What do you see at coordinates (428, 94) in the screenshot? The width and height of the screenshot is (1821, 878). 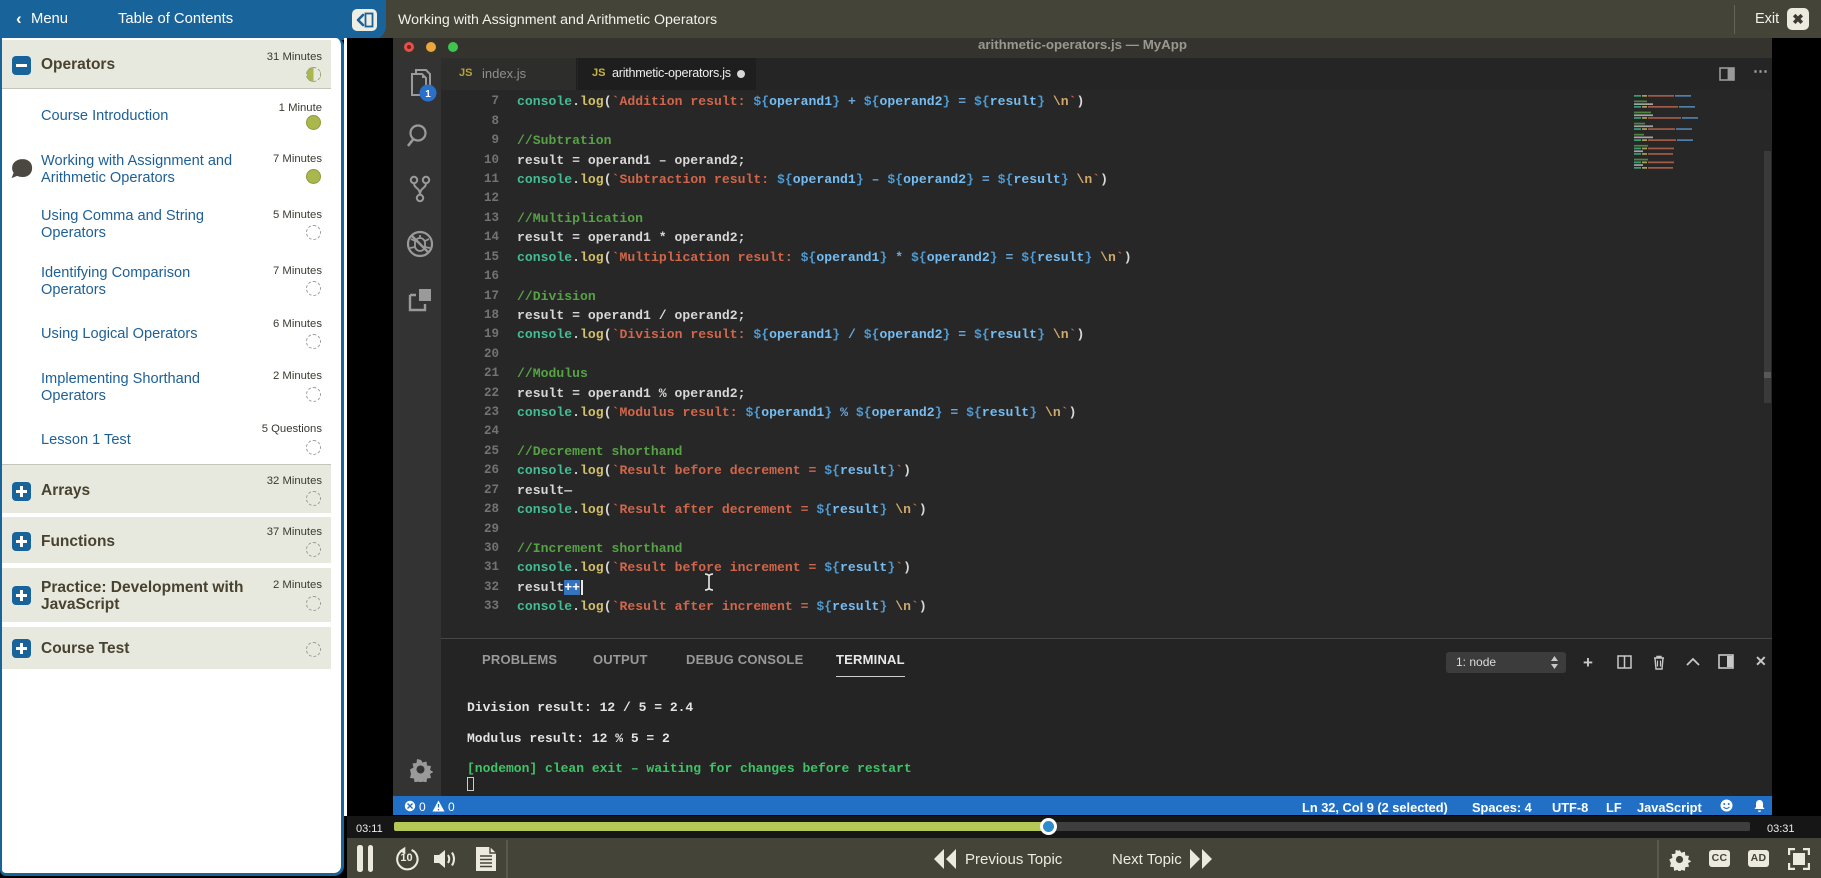 I see `svg-text: 1` at bounding box center [428, 94].